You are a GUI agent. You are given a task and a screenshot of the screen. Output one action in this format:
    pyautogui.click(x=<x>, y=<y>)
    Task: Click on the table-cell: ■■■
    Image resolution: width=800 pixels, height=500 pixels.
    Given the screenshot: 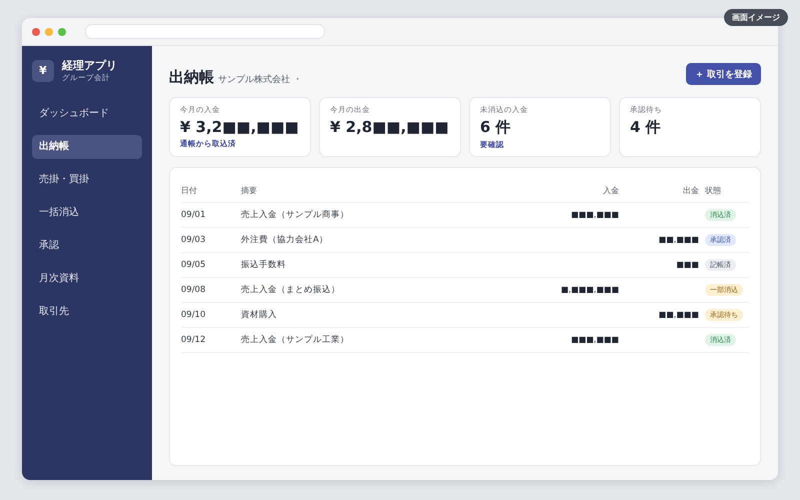 What is the action you would take?
    pyautogui.click(x=687, y=264)
    